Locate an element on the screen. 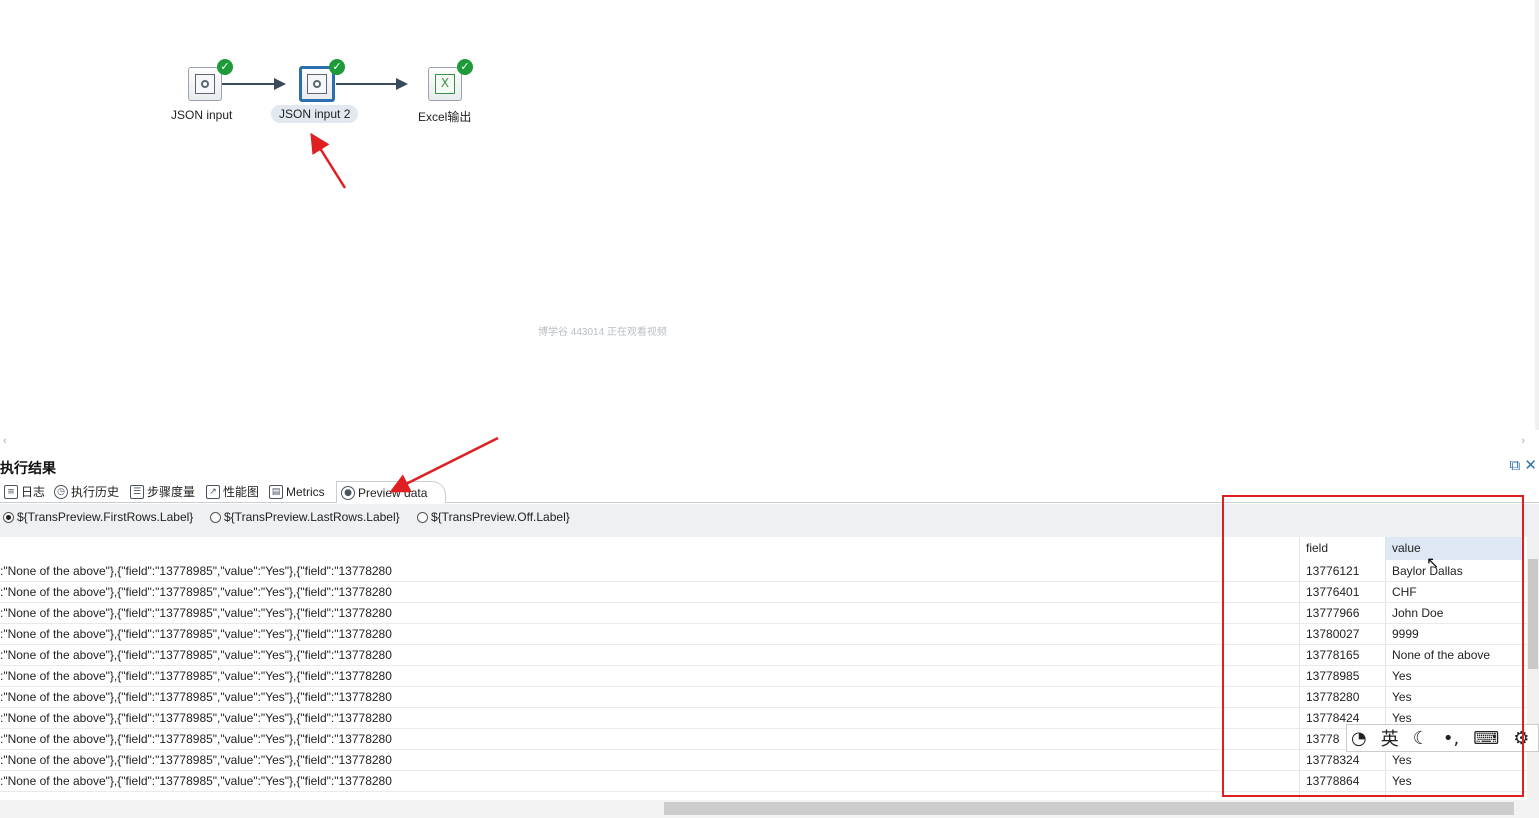  mouse-cursor-icon: ↖ is located at coordinates (1433, 562).